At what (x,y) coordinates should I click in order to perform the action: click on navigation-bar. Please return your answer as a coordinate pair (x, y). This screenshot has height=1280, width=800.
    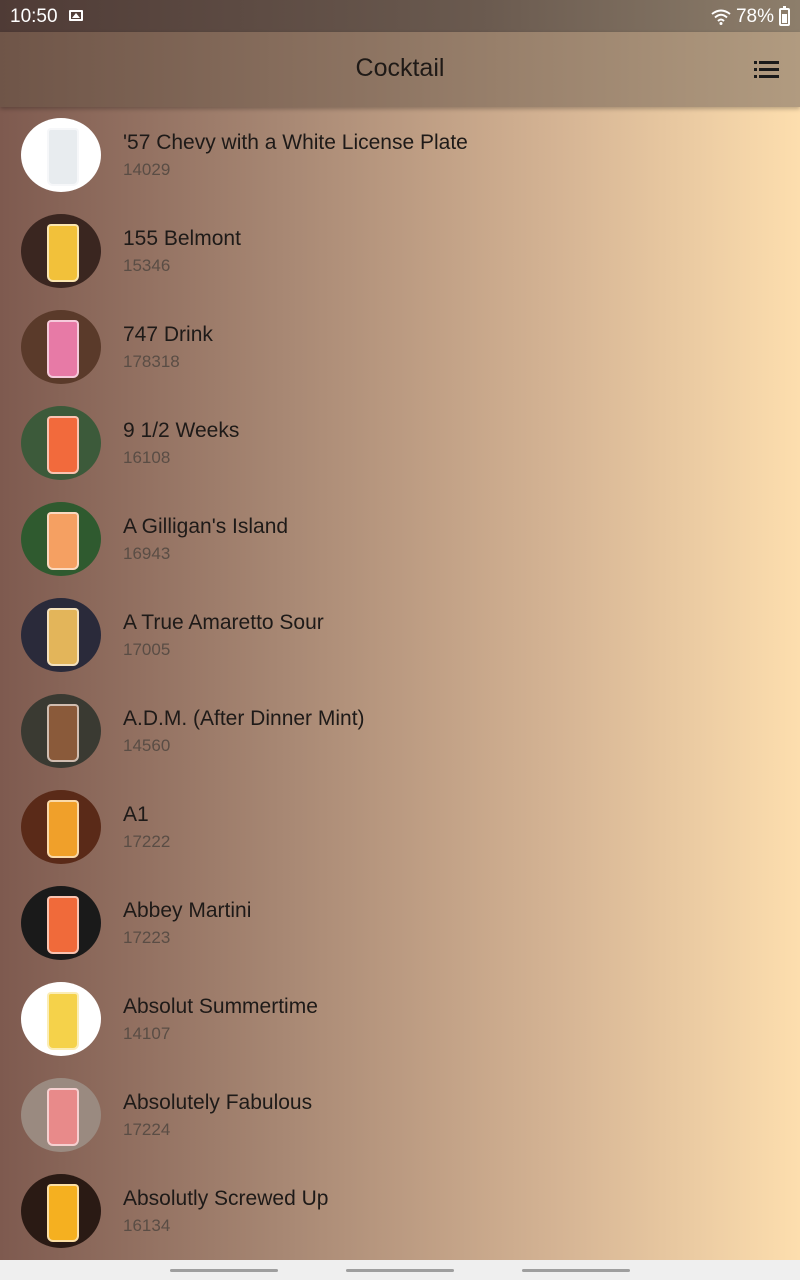
    Looking at the image, I should click on (400, 1270).